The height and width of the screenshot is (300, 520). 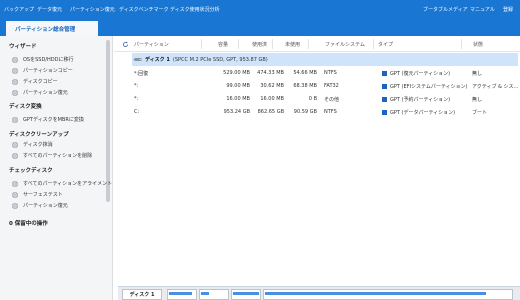 I want to click on sidebar-item: すべてのパーティションをアライメント, so click(x=62, y=183).